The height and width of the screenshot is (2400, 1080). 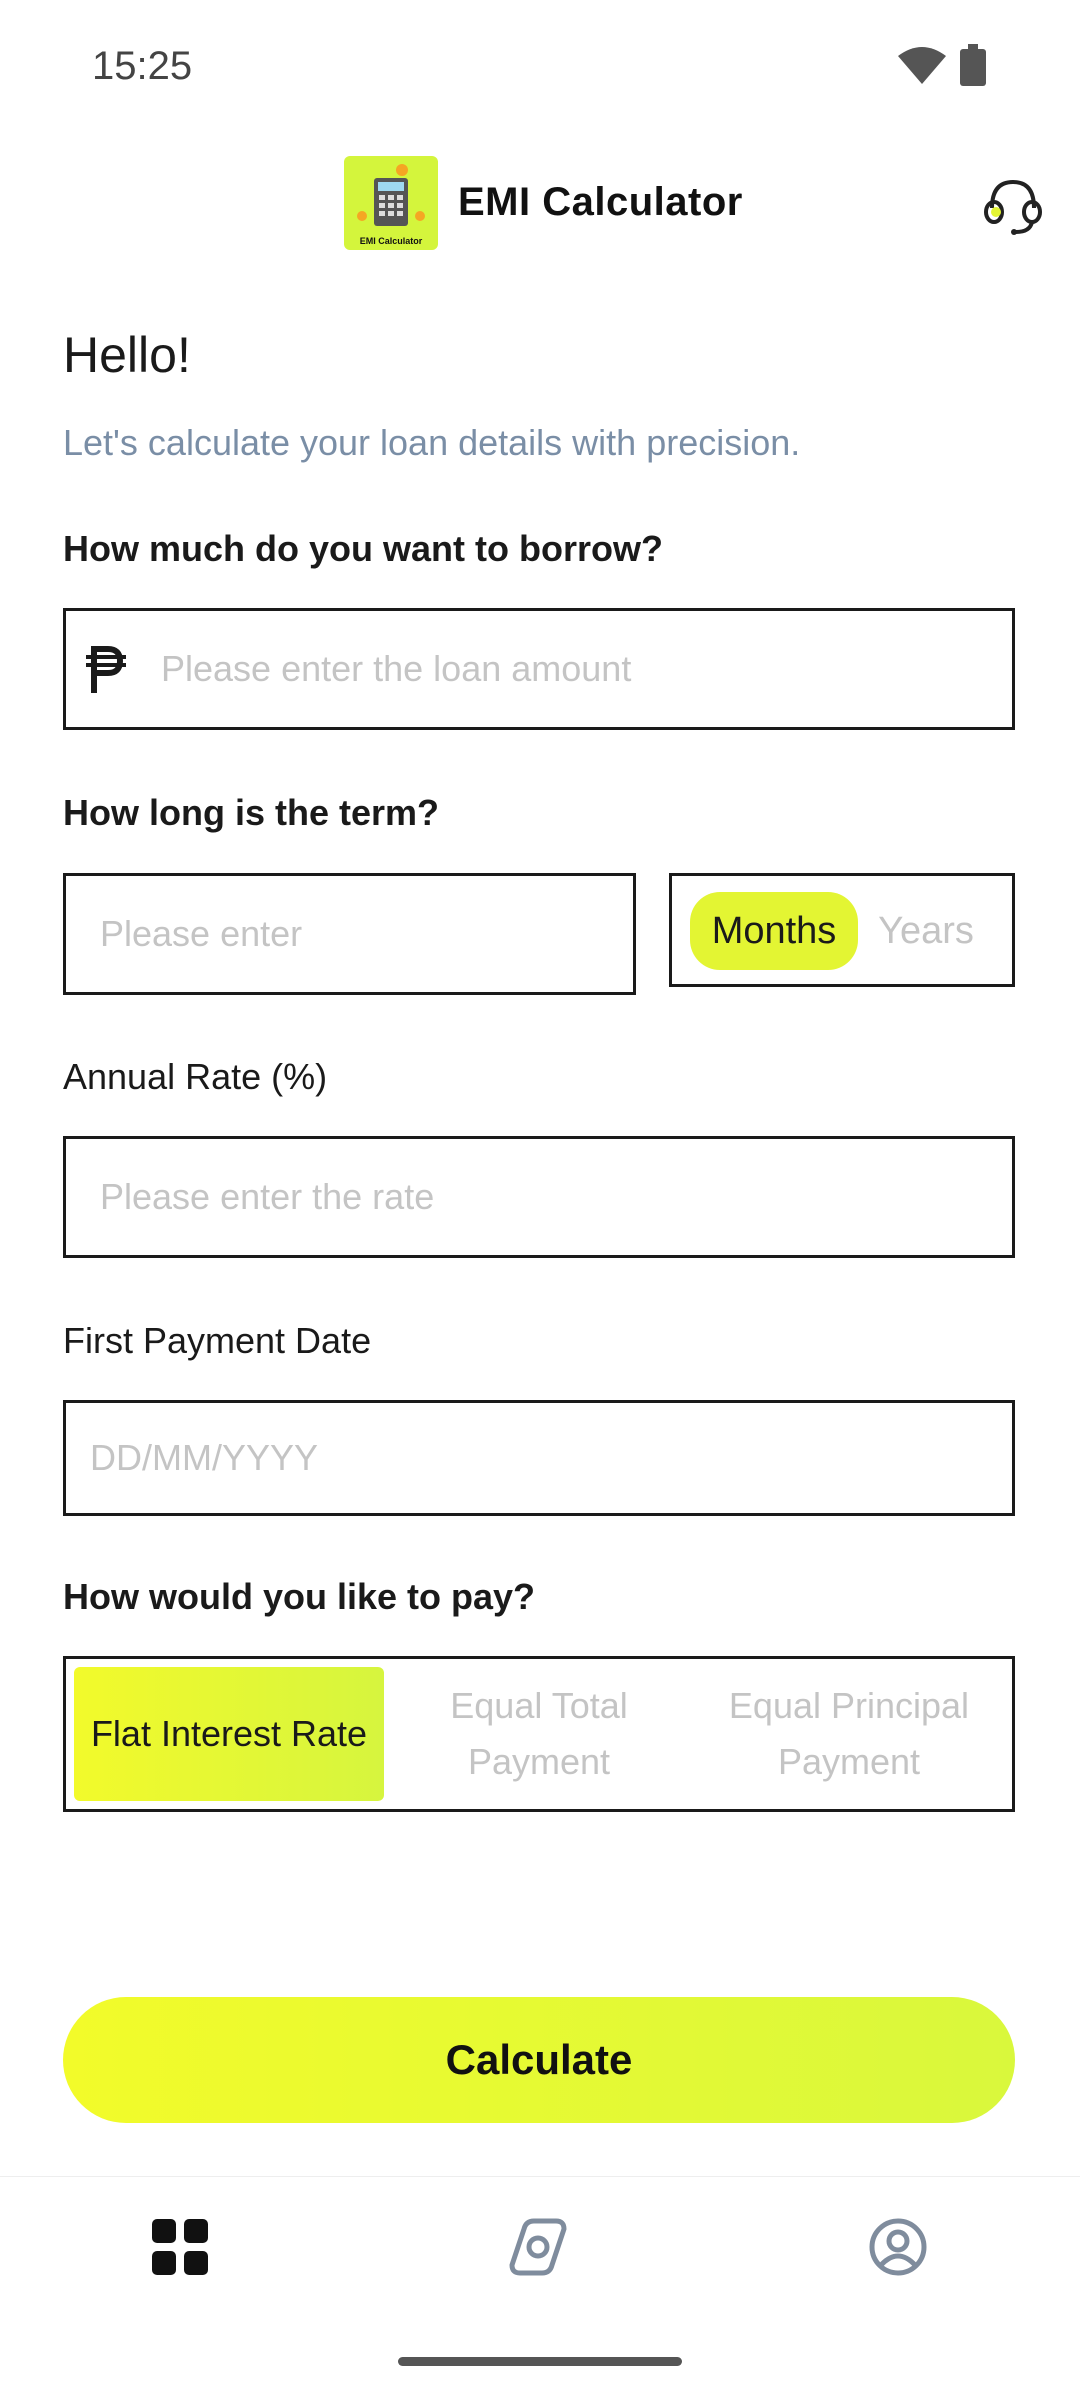 I want to click on annual-rate-label: Annual Rate (%), so click(x=195, y=1076).